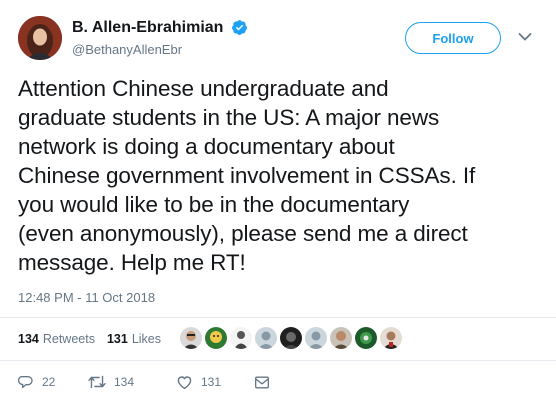  I want to click on reply-count: 22, so click(49, 382).